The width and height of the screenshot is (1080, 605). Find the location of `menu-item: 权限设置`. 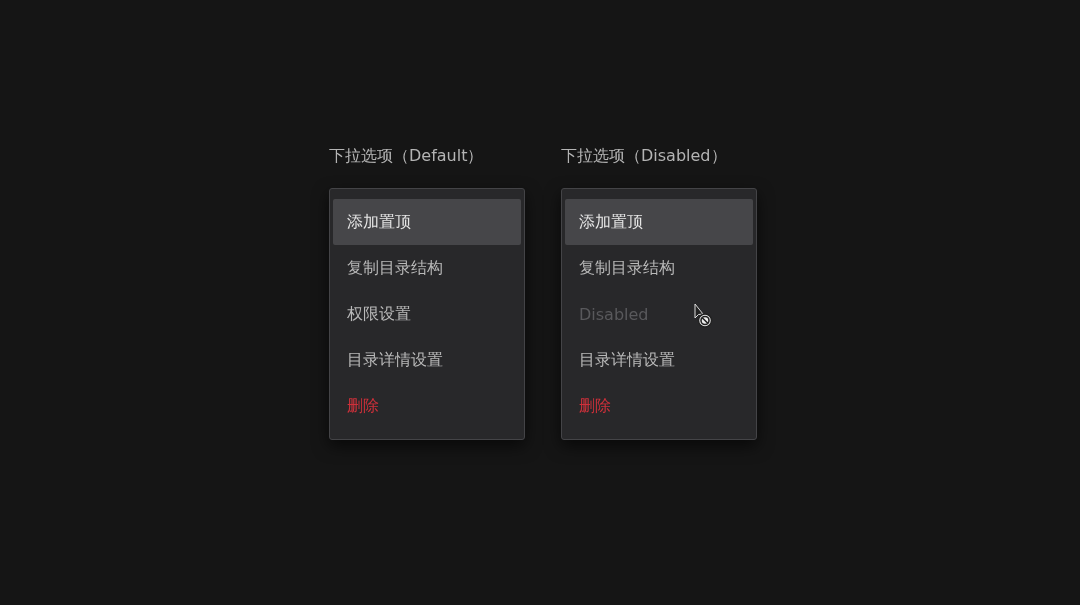

menu-item: 权限设置 is located at coordinates (427, 314).